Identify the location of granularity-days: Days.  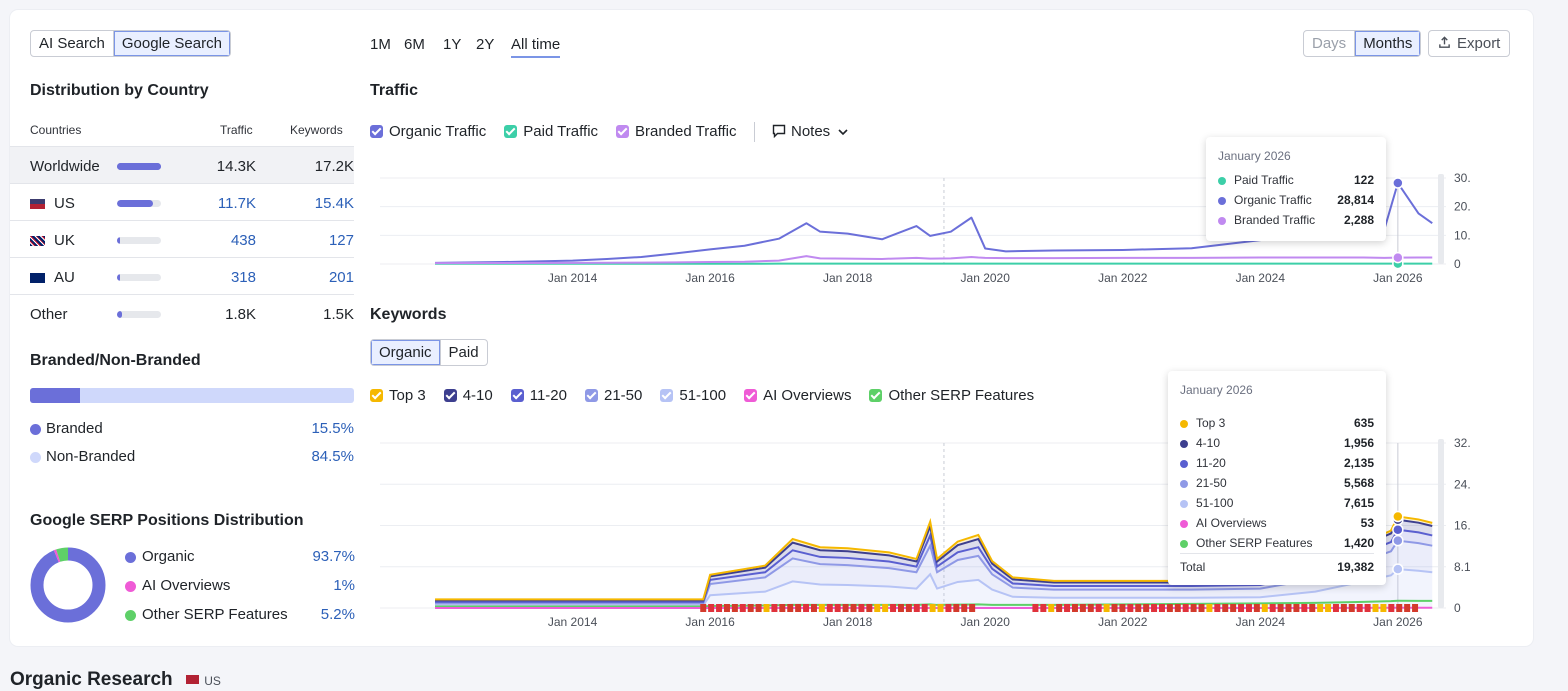
(1329, 43).